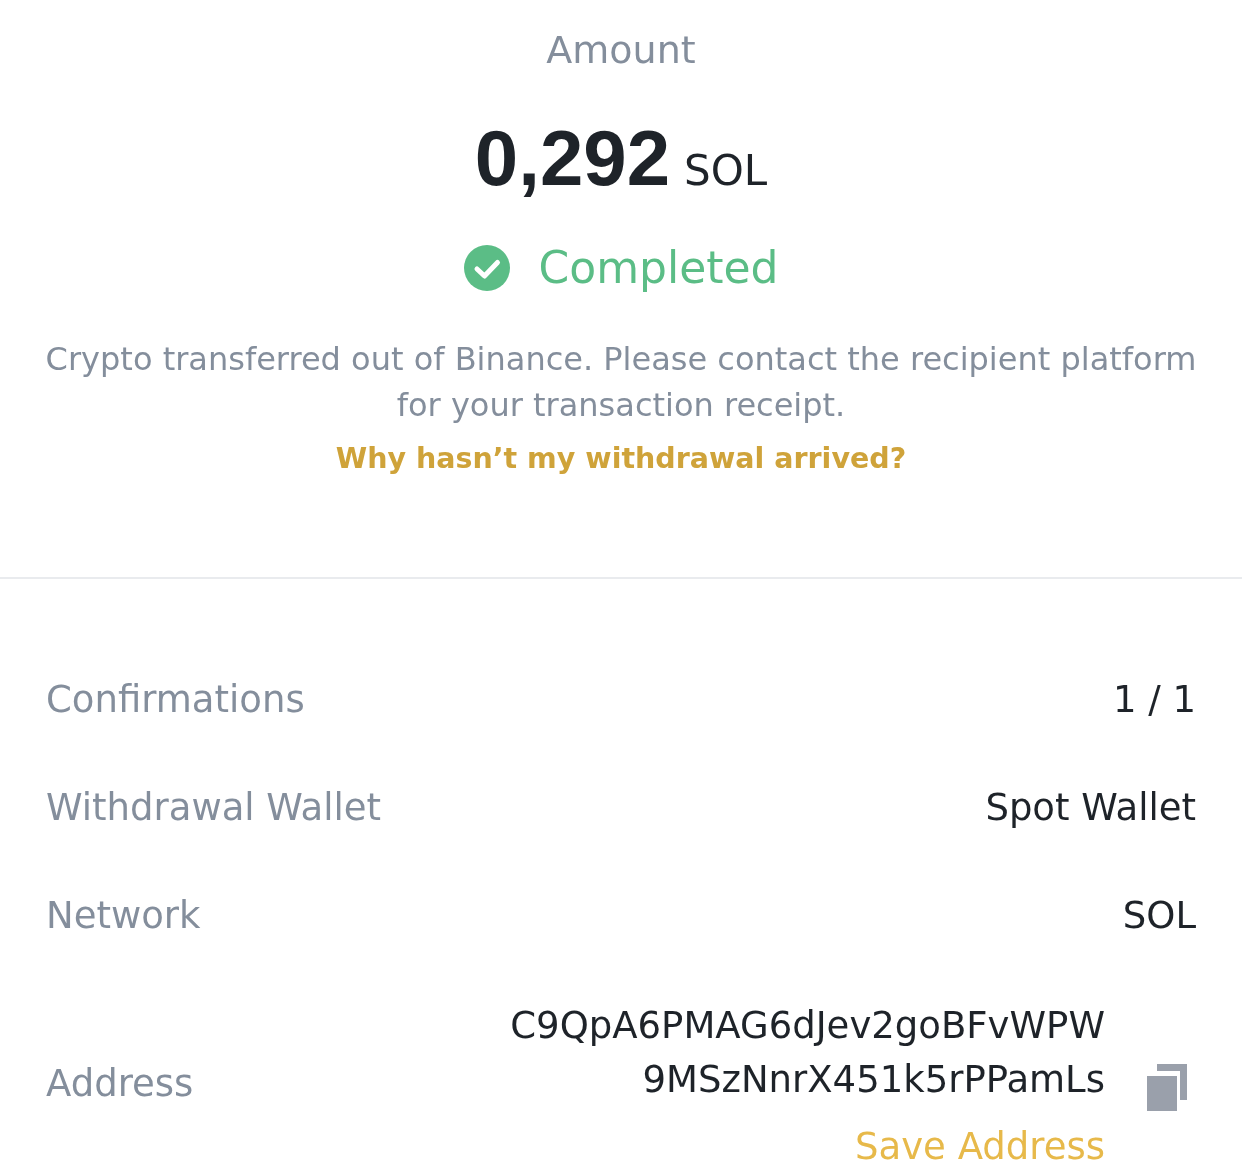 This screenshot has width=1242, height=1166. What do you see at coordinates (214, 808) in the screenshot?
I see `detail-label: Withdrawal Wallet` at bounding box center [214, 808].